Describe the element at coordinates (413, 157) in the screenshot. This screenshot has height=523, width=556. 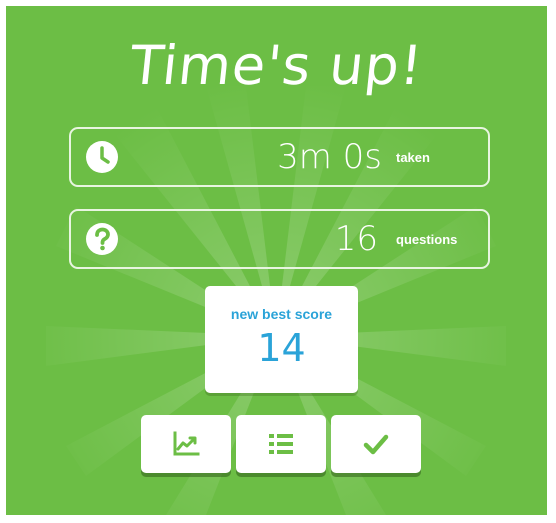
I see `time-taken-label: taken` at that location.